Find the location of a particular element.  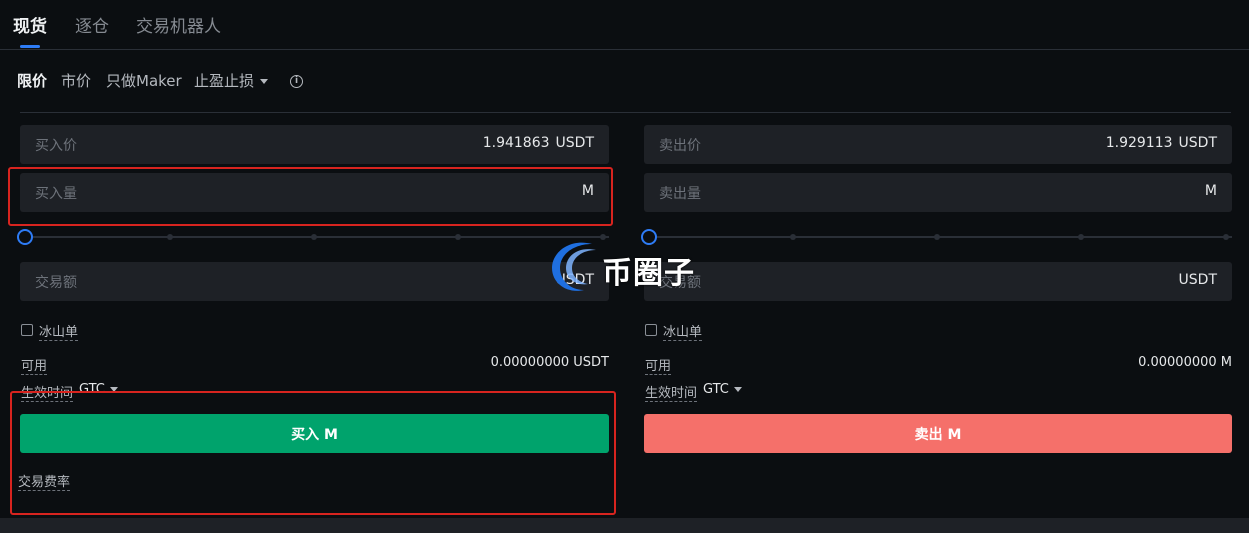

info-icon: i is located at coordinates (296, 81).